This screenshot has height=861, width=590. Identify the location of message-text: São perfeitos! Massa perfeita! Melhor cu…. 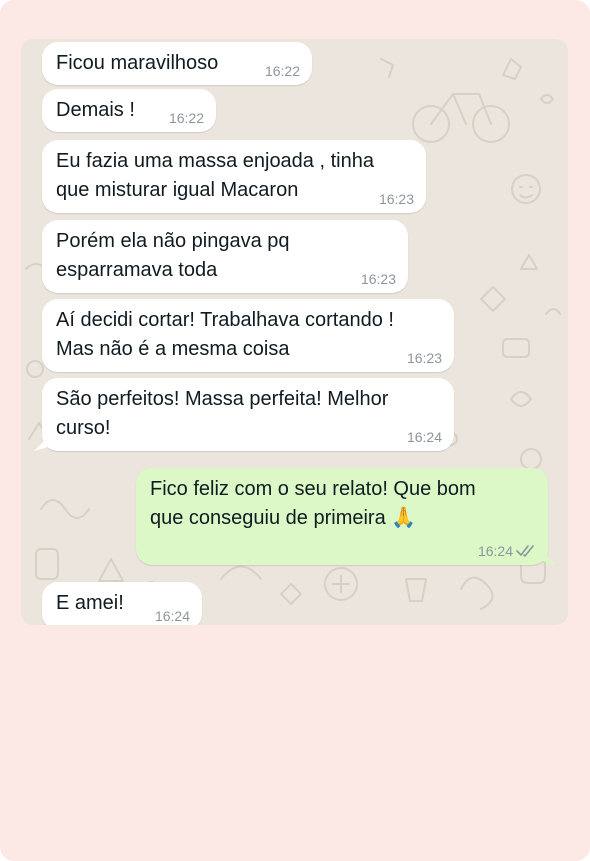
(222, 413).